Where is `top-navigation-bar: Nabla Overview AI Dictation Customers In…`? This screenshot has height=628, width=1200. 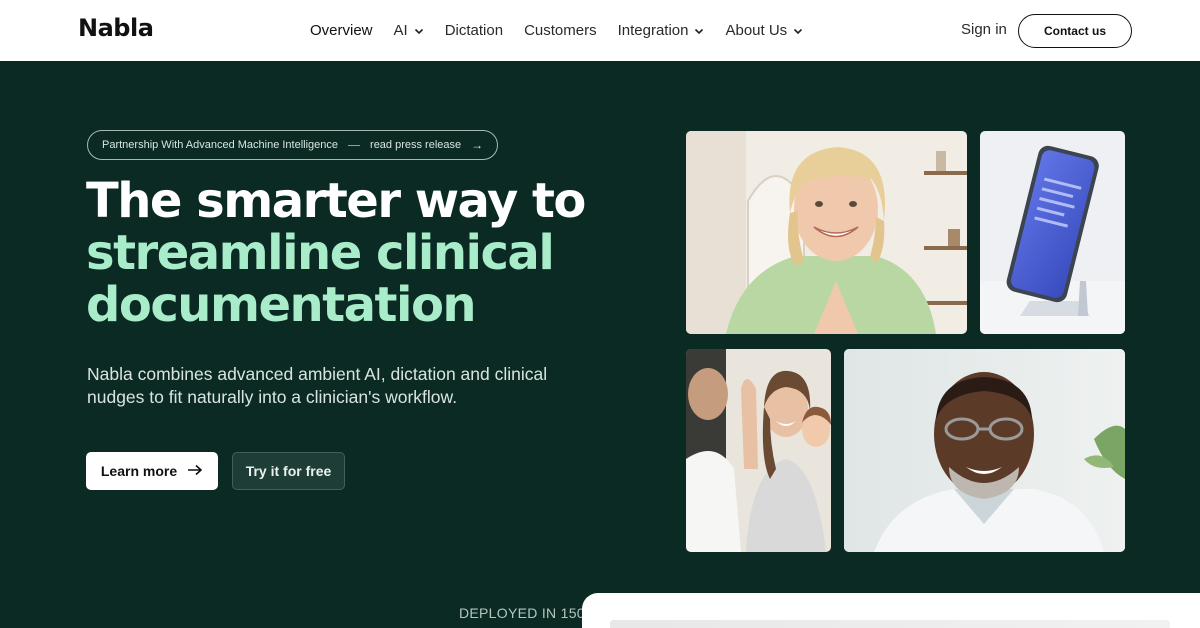
top-navigation-bar: Nabla Overview AI Dictation Customers In… is located at coordinates (600, 30).